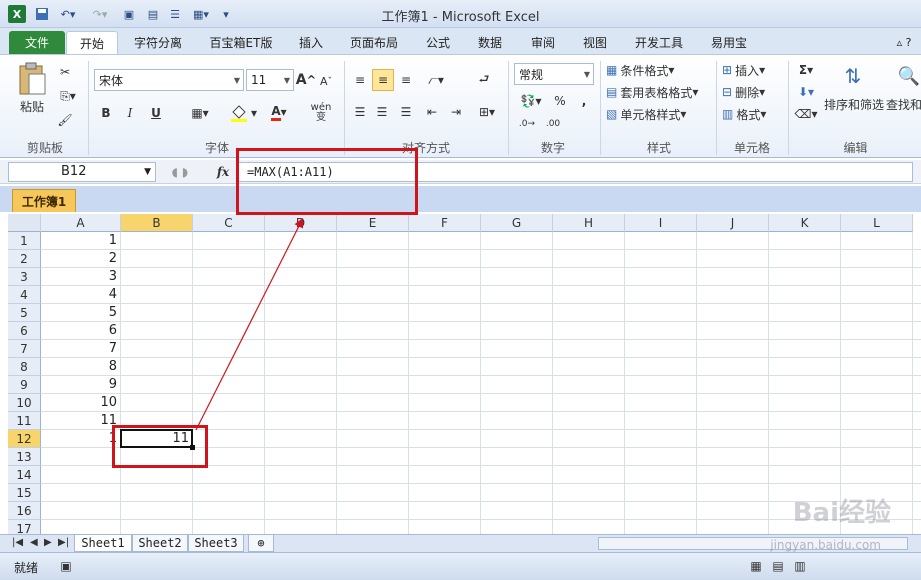 The height and width of the screenshot is (580, 921). I want to click on watermark-logo: Bai经验, so click(841, 513).